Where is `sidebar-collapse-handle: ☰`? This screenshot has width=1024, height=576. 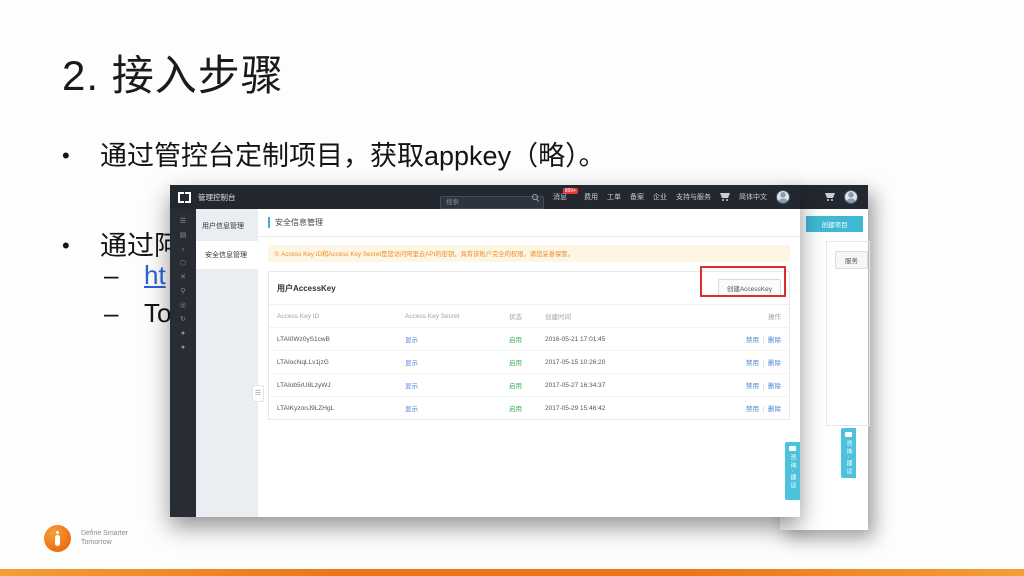 sidebar-collapse-handle: ☰ is located at coordinates (258, 393).